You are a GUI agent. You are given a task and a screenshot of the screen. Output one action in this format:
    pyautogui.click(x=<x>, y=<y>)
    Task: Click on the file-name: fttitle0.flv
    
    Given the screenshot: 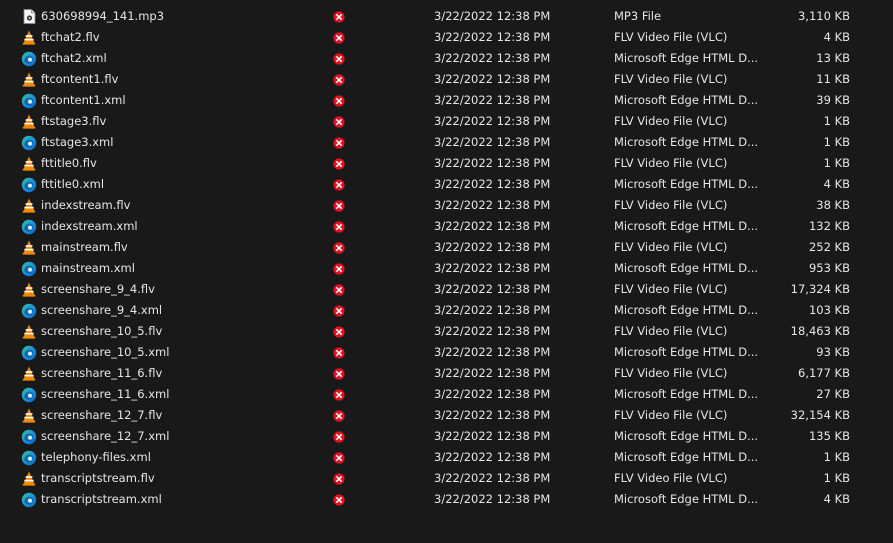 What is the action you would take?
    pyautogui.click(x=69, y=163)
    